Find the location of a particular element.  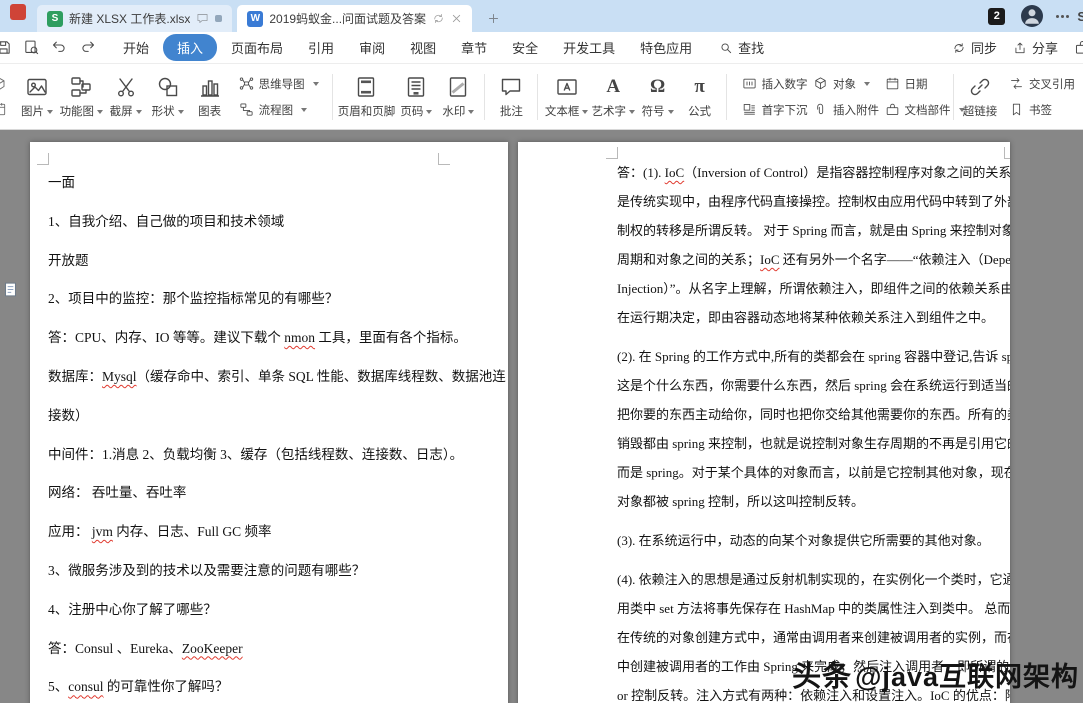

menu-item: 特色应用 is located at coordinates (666, 47).